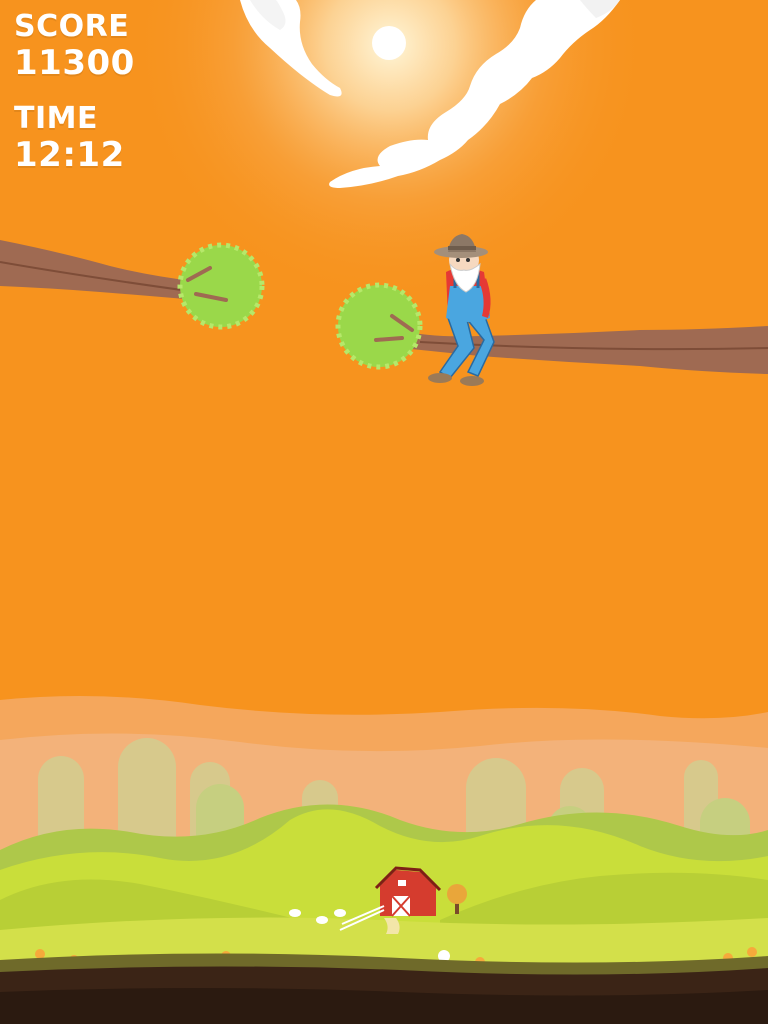 This screenshot has width=768, height=1024. I want to click on left-boot, so click(440, 378).